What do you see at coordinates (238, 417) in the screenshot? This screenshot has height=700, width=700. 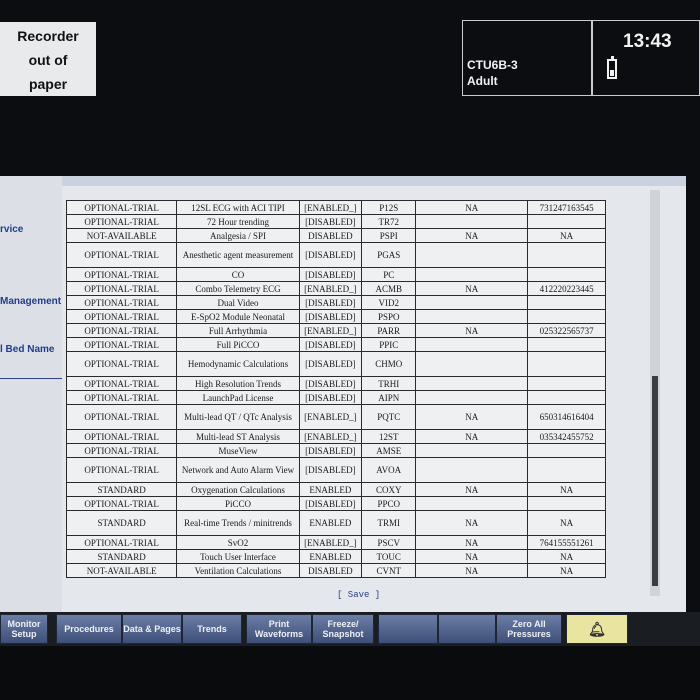 I see `feature-name-cell: Multi-lead QT / QTc Analysis` at bounding box center [238, 417].